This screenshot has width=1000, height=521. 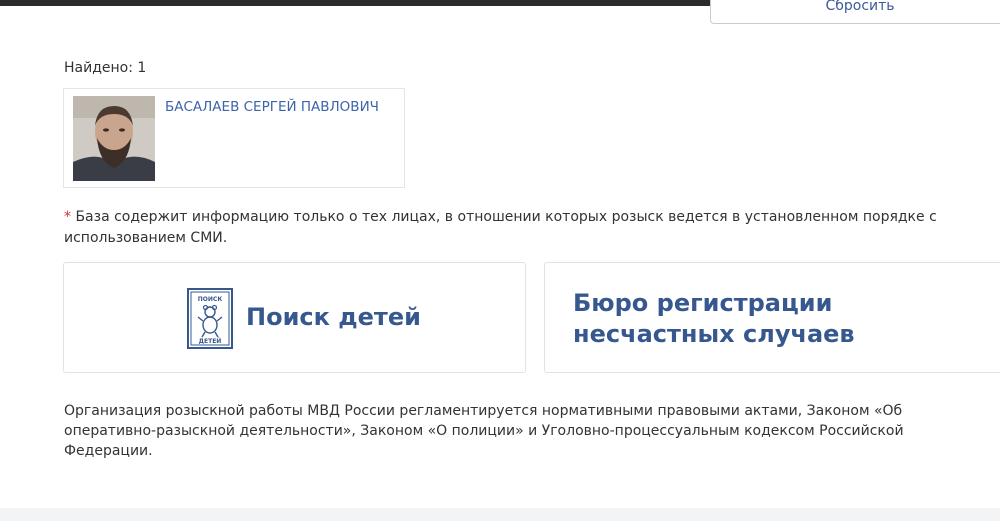 What do you see at coordinates (210, 341) in the screenshot?
I see `logo-bottom-text: ДЕТЕЙ` at bounding box center [210, 341].